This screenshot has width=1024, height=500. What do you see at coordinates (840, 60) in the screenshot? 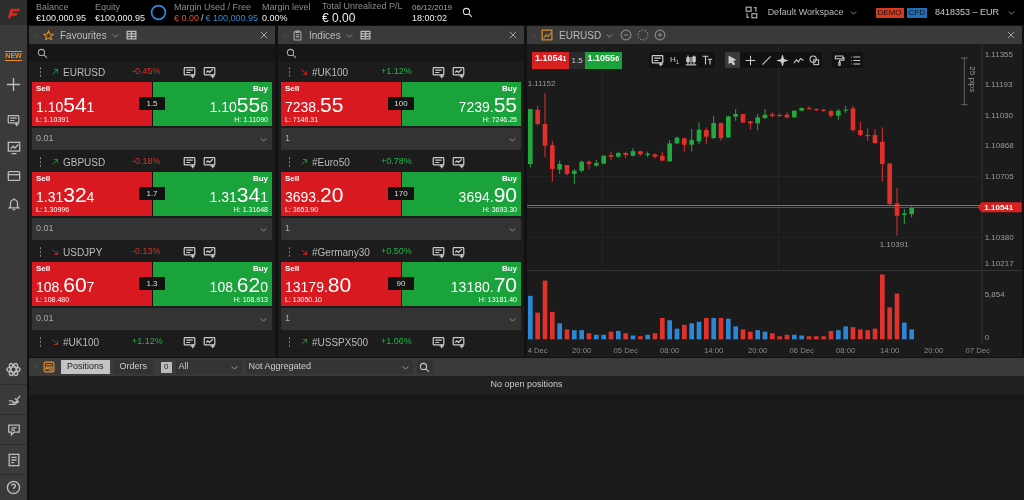
I see `paint-roller-icon` at bounding box center [840, 60].